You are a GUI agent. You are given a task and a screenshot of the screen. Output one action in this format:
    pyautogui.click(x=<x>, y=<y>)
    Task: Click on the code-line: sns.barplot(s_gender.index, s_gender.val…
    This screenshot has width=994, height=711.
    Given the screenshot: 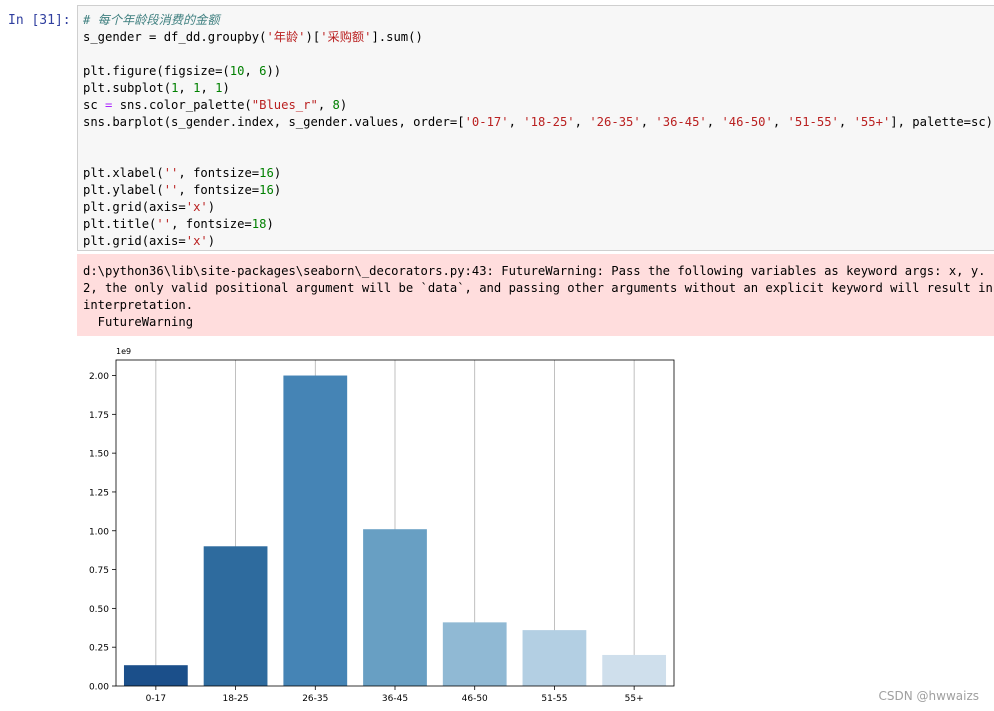 What is the action you would take?
    pyautogui.click(x=538, y=122)
    